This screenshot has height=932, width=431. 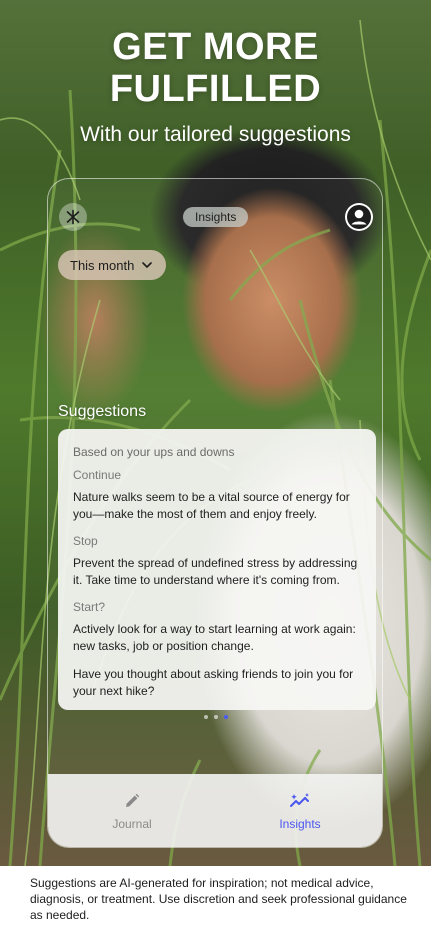 I want to click on suggestion-label: Start?, so click(x=89, y=607).